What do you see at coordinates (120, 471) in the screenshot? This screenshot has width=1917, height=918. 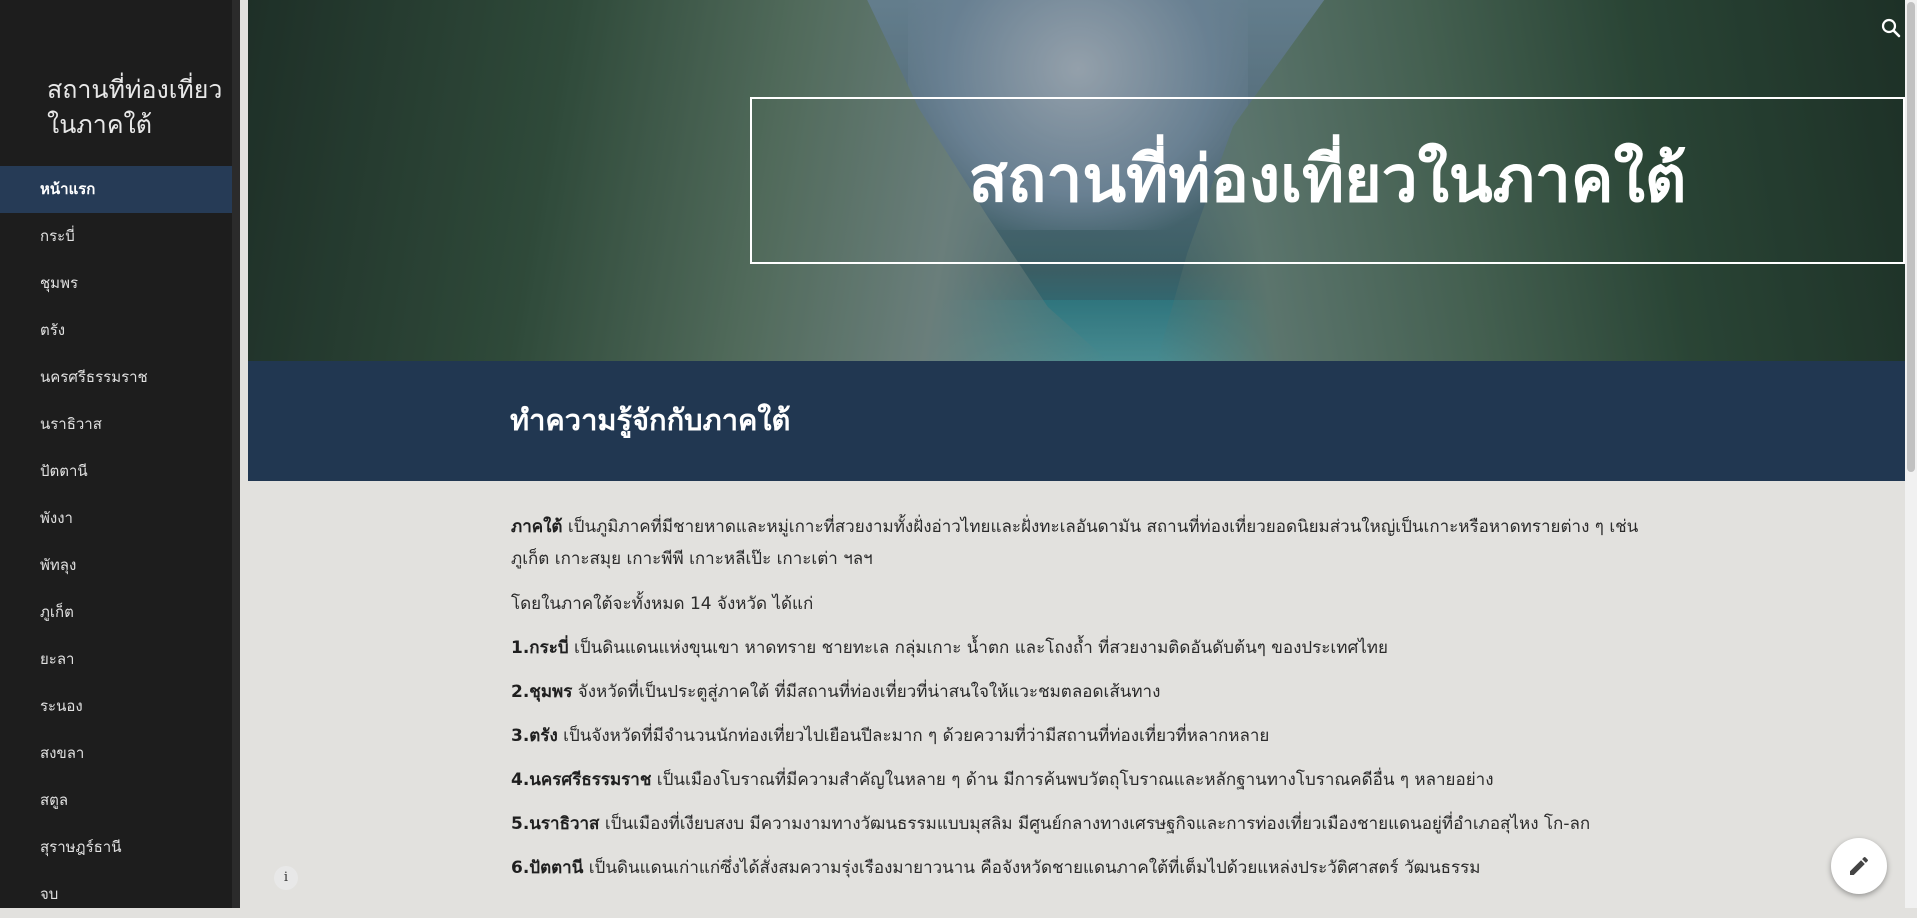 I see `nav-item-pattani: ปัตตานี` at bounding box center [120, 471].